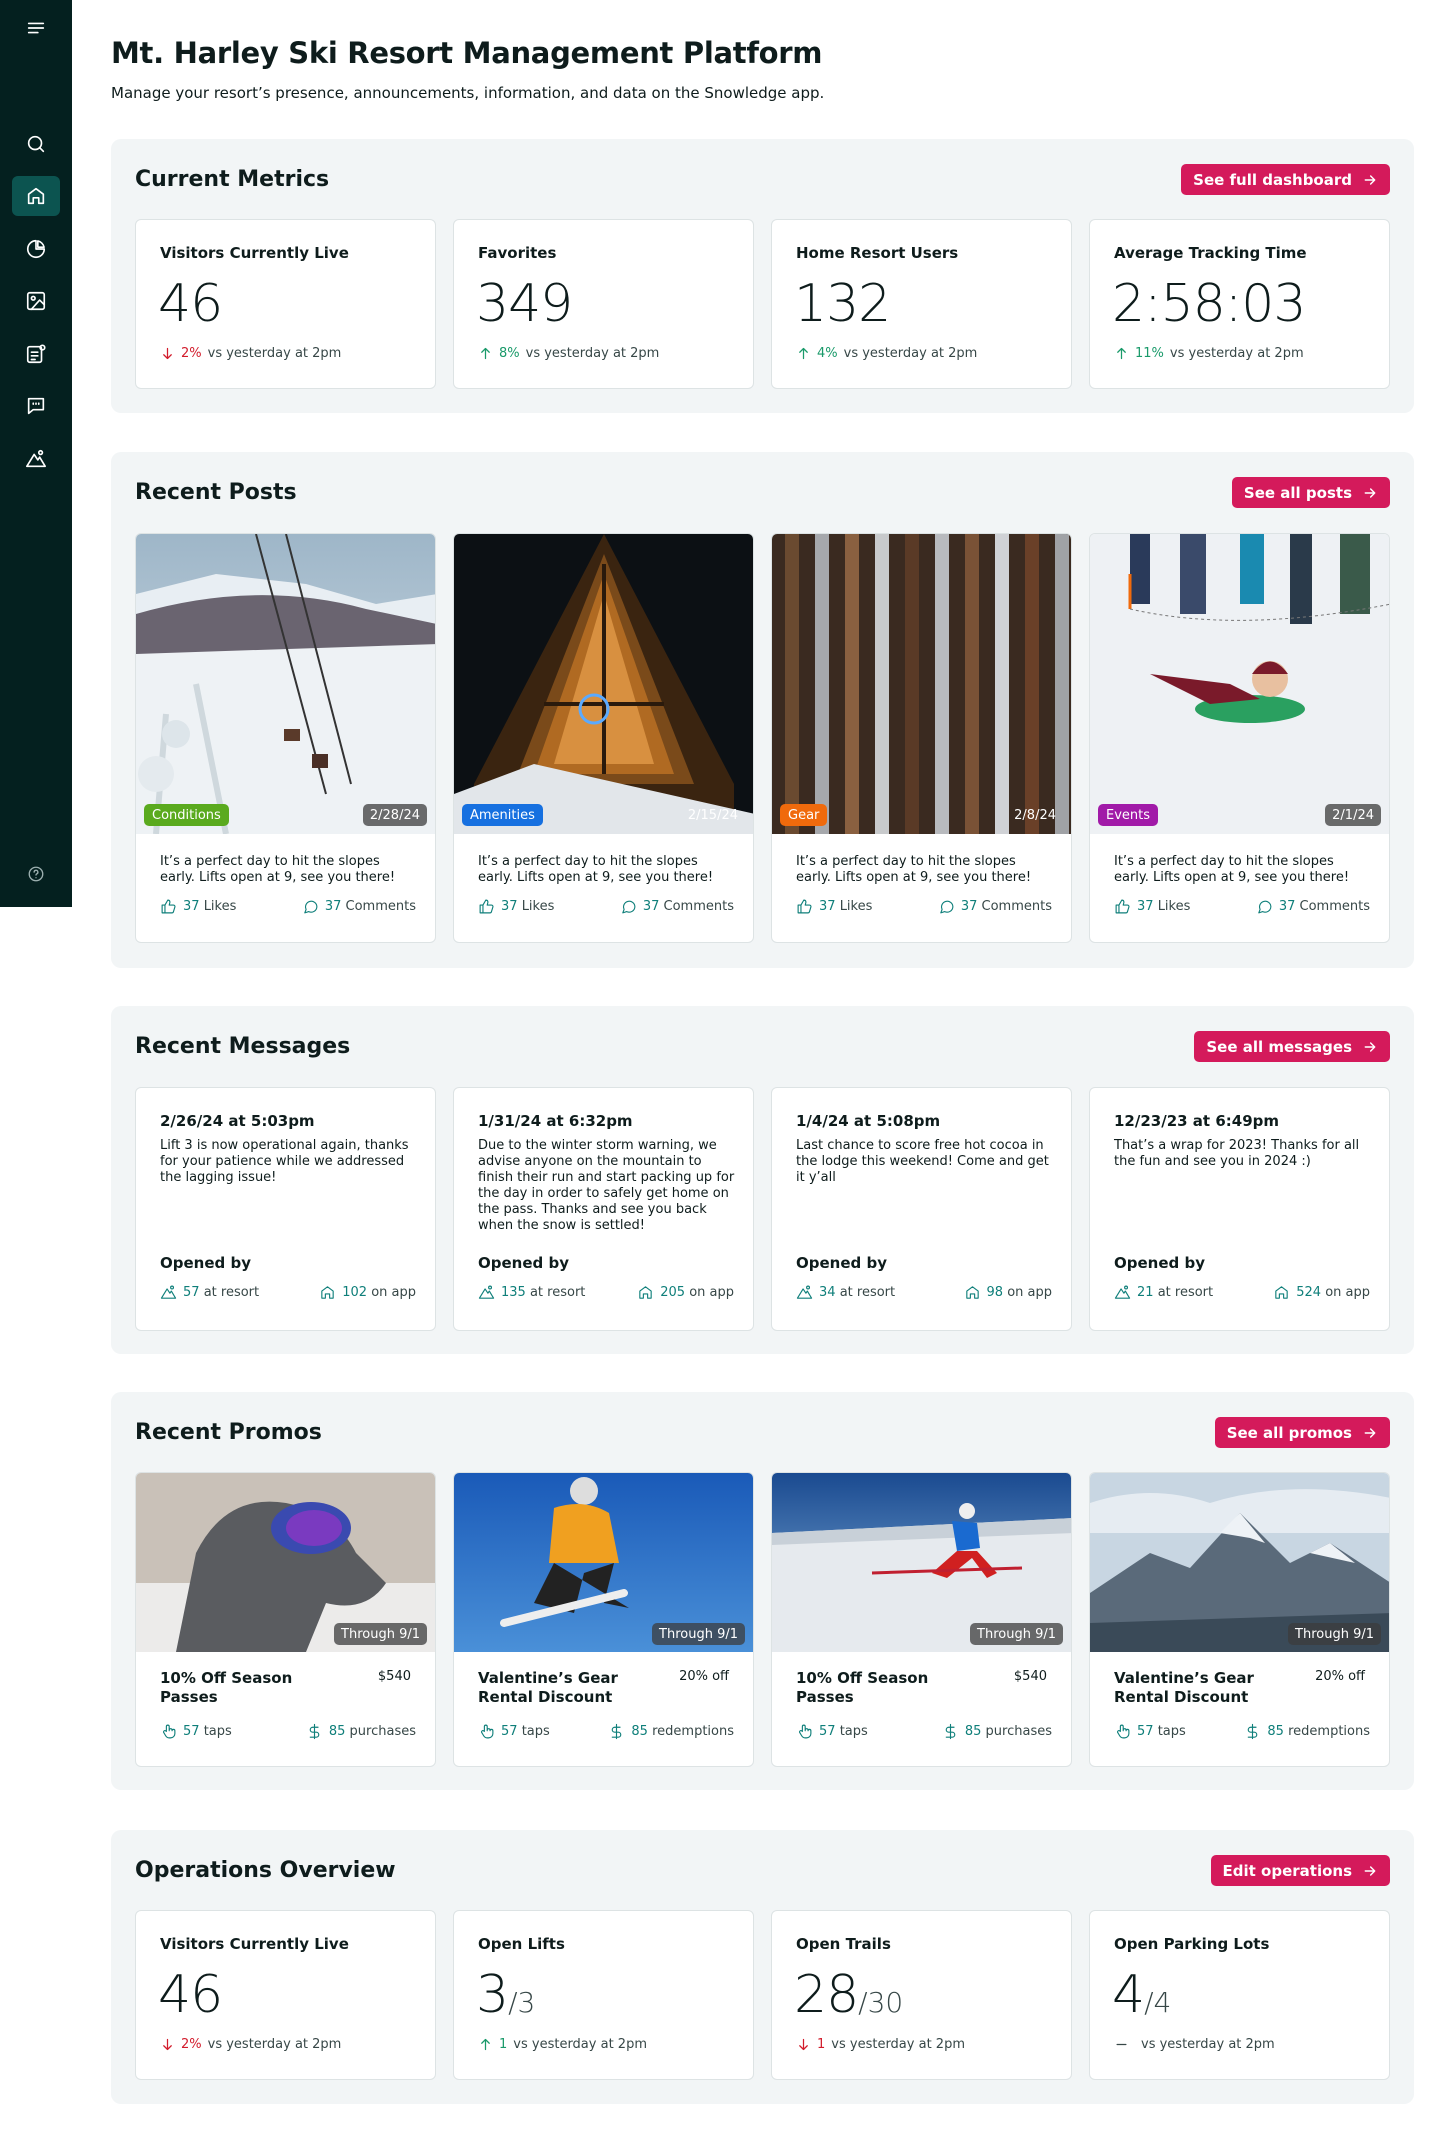  What do you see at coordinates (603, 304) in the screenshot?
I see `metric-card: Favorites 349 8% vs yesterday at 2pm` at bounding box center [603, 304].